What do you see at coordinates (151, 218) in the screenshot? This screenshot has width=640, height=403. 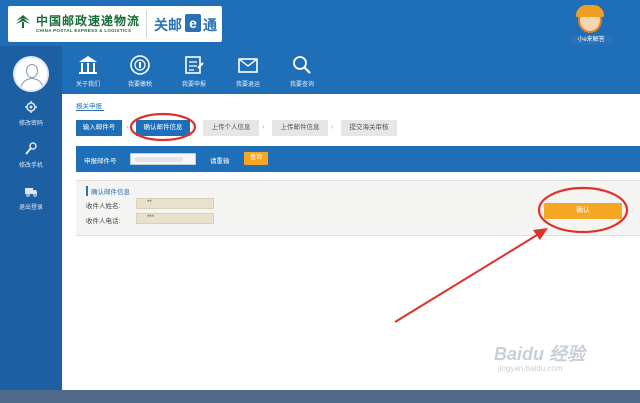 I see `recipient-phone-value: ***` at bounding box center [151, 218].